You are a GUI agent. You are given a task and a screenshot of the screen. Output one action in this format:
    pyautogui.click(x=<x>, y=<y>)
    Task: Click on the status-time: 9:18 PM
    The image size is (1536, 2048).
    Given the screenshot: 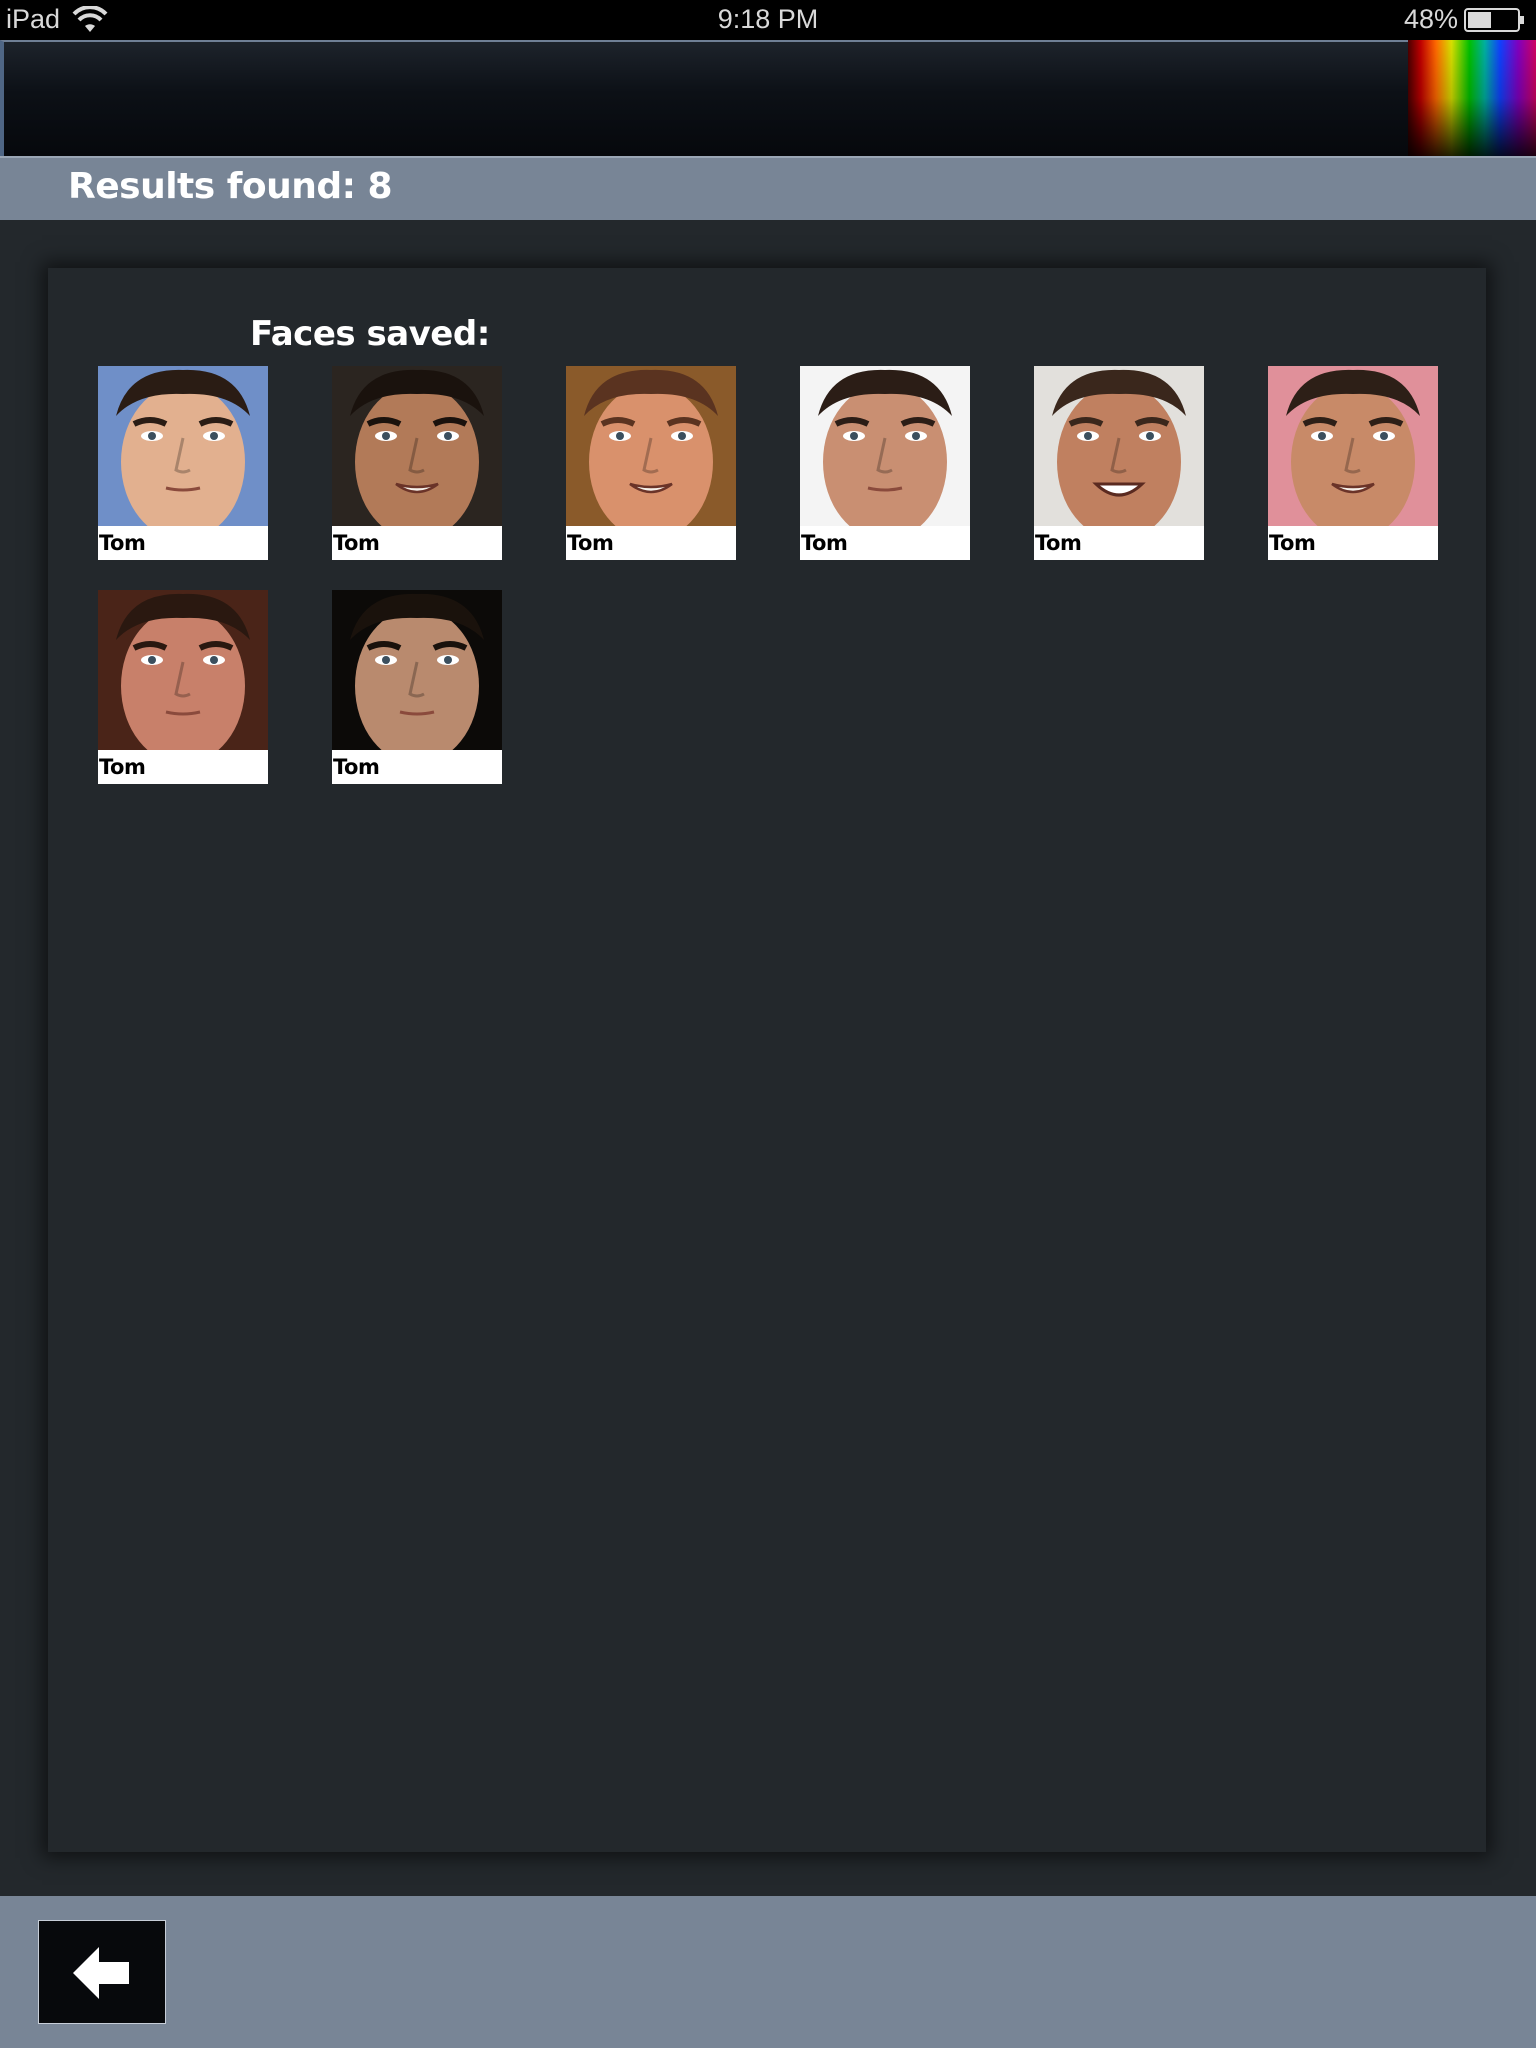 What is the action you would take?
    pyautogui.click(x=768, y=19)
    